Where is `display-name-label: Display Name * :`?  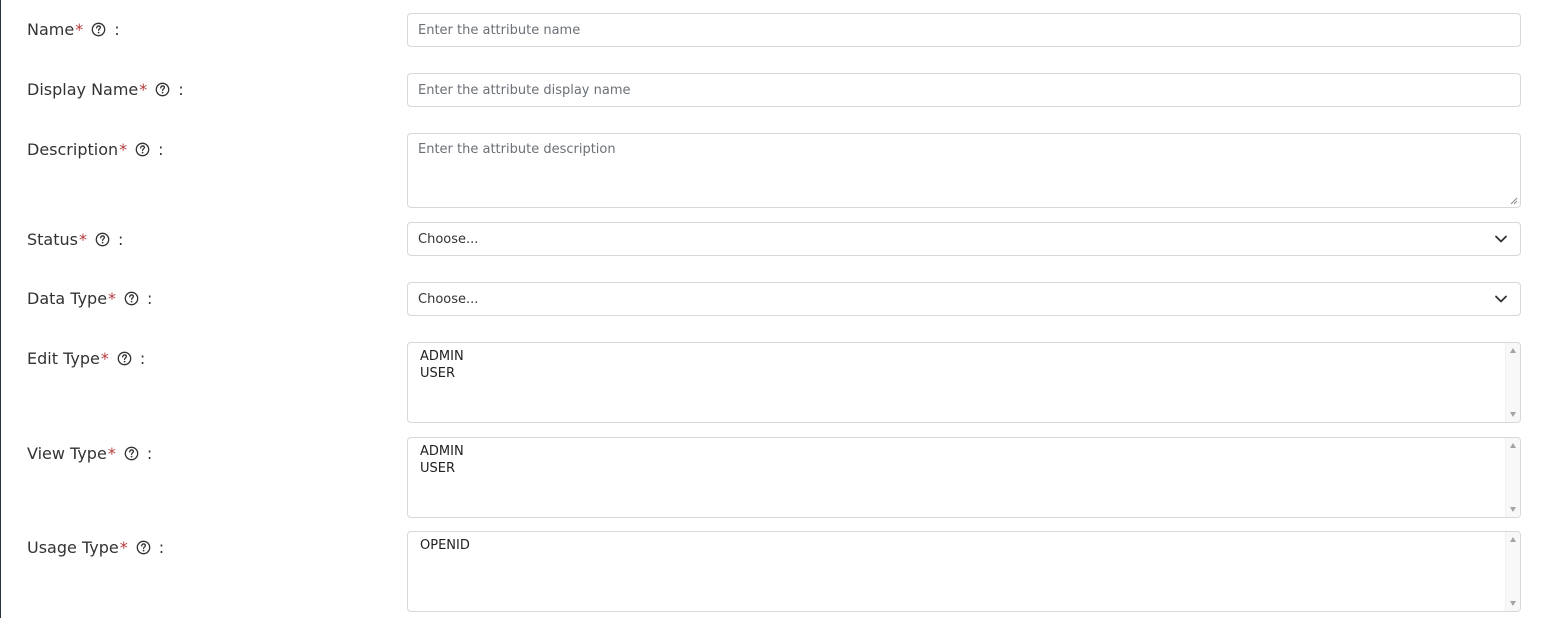
display-name-label: Display Name * : is located at coordinates (105, 89).